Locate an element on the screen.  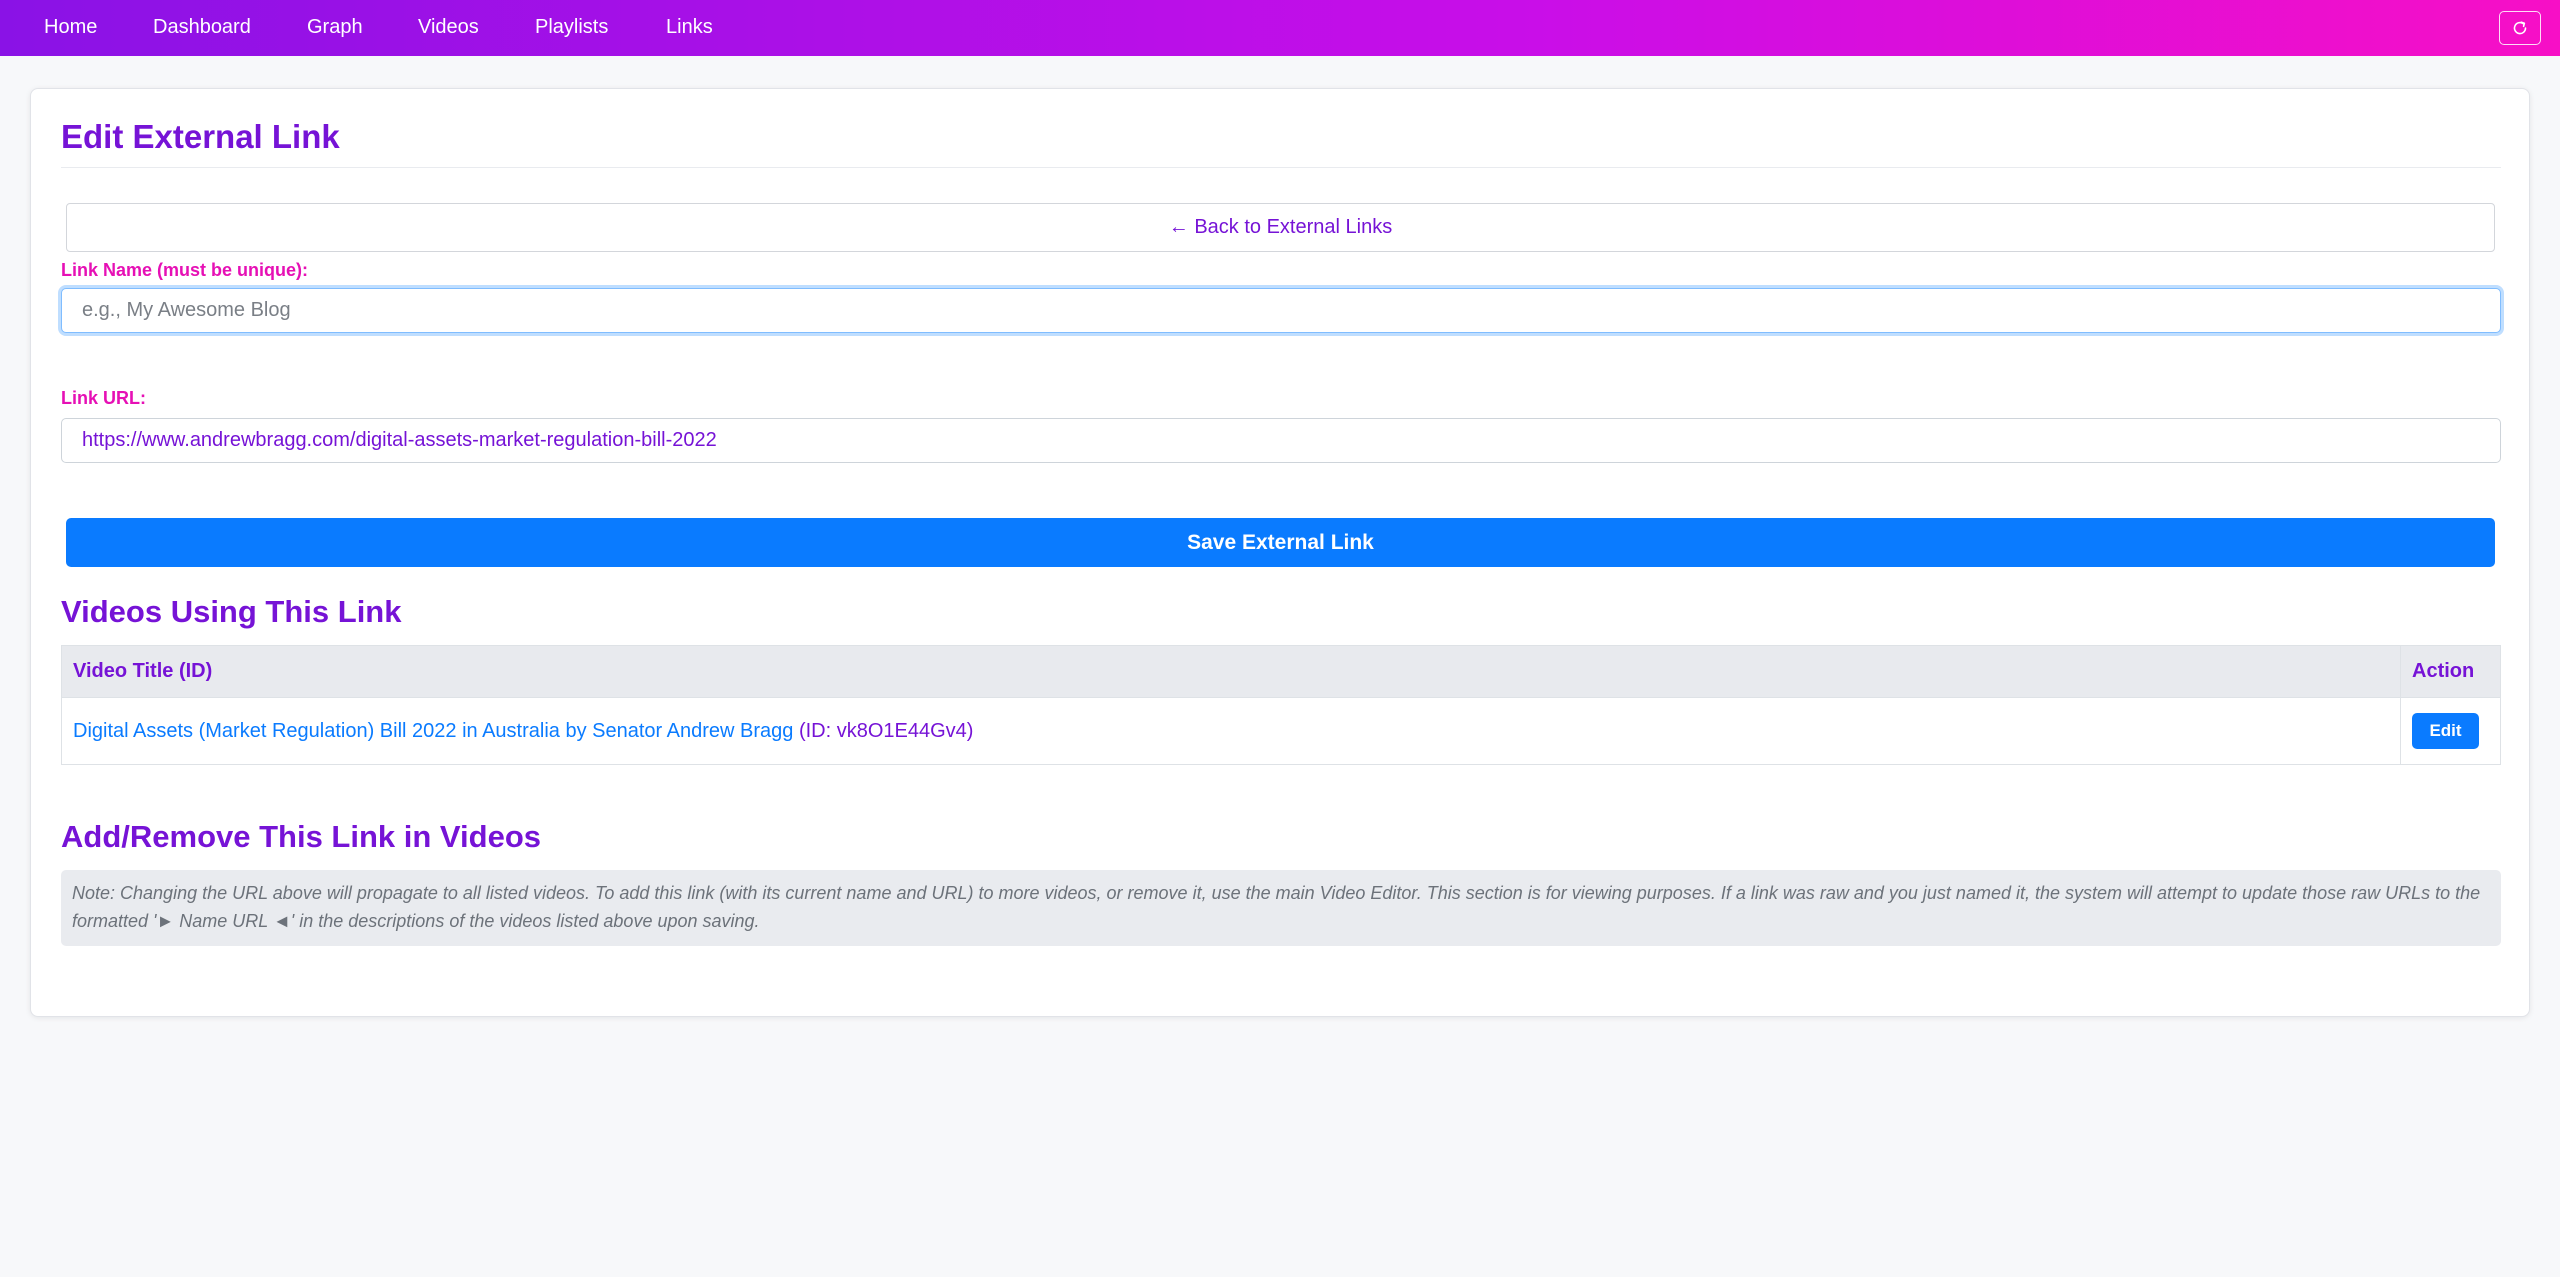
table-header-row: Video Title (ID) Action is located at coordinates (1281, 671).